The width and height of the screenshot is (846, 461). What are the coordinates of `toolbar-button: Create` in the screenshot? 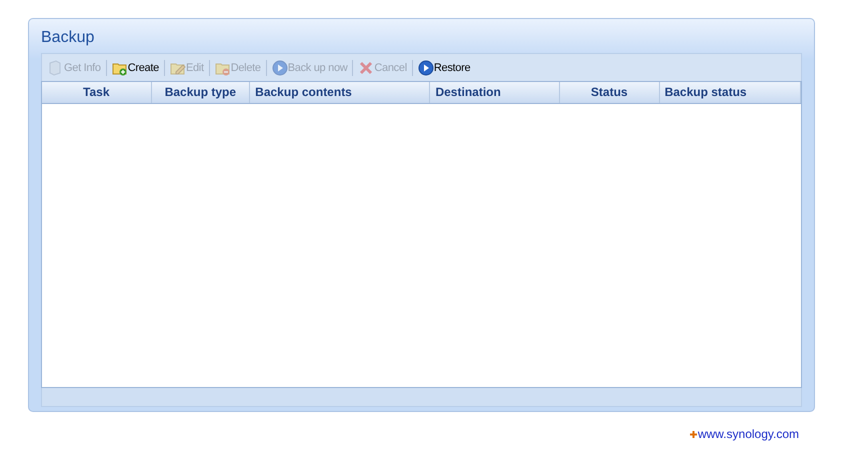 It's located at (135, 68).